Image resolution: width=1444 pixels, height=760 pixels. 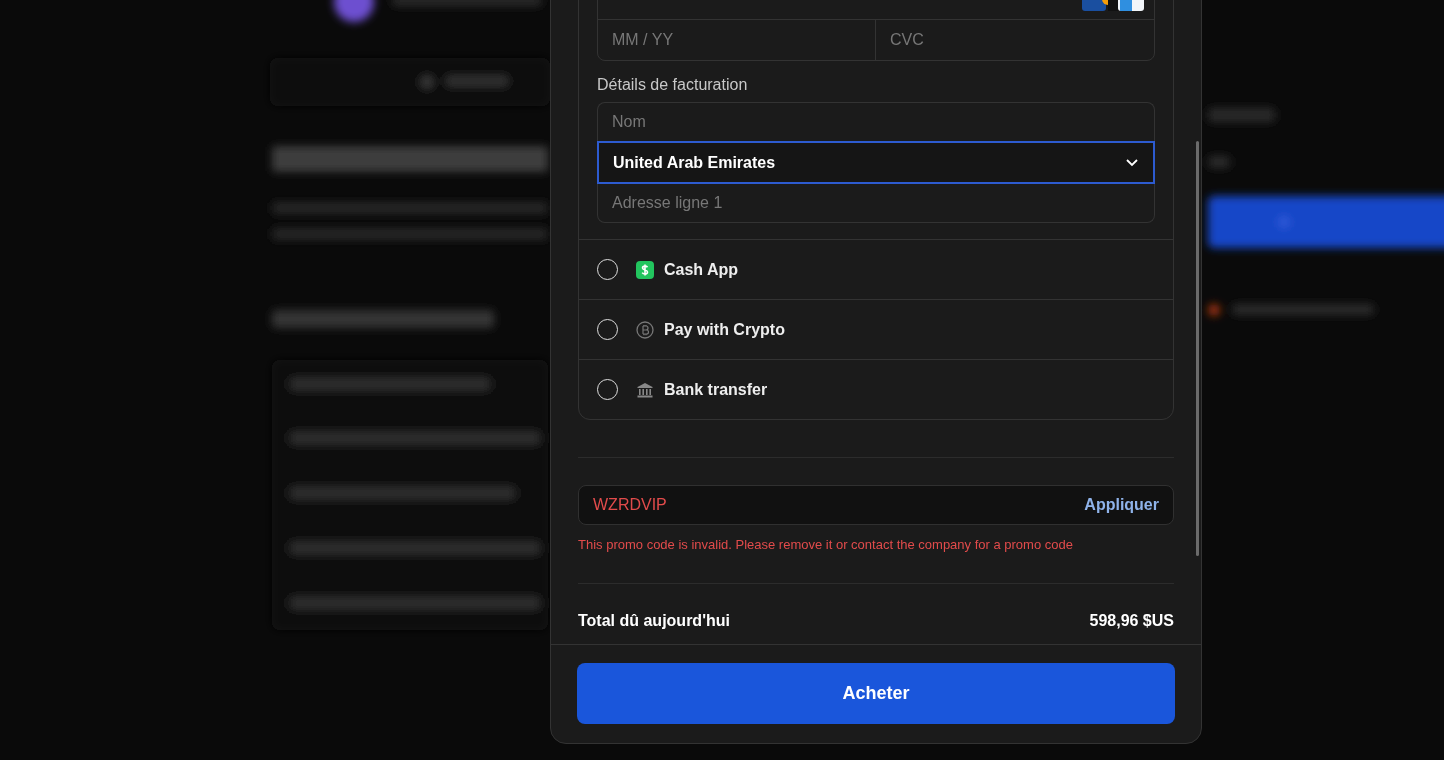 I want to click on buy-button: Acheter, so click(x=876, y=693).